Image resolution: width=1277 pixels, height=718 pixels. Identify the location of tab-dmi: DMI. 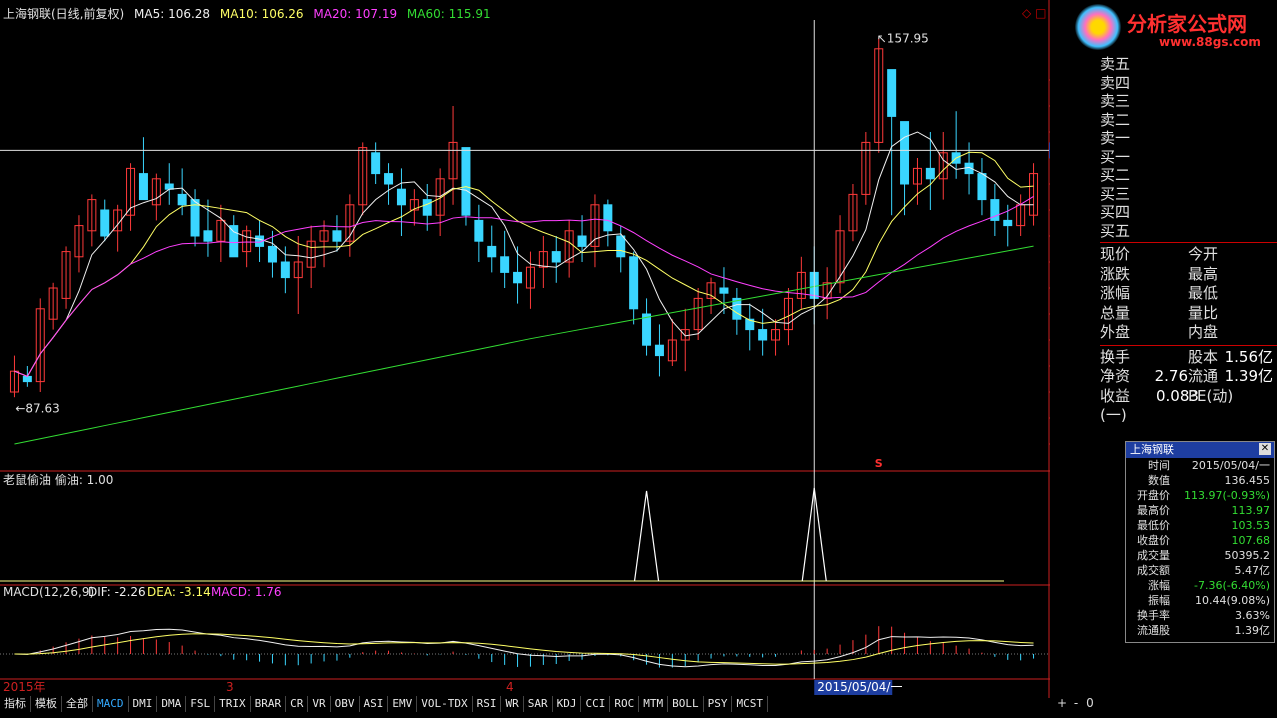
(143, 704).